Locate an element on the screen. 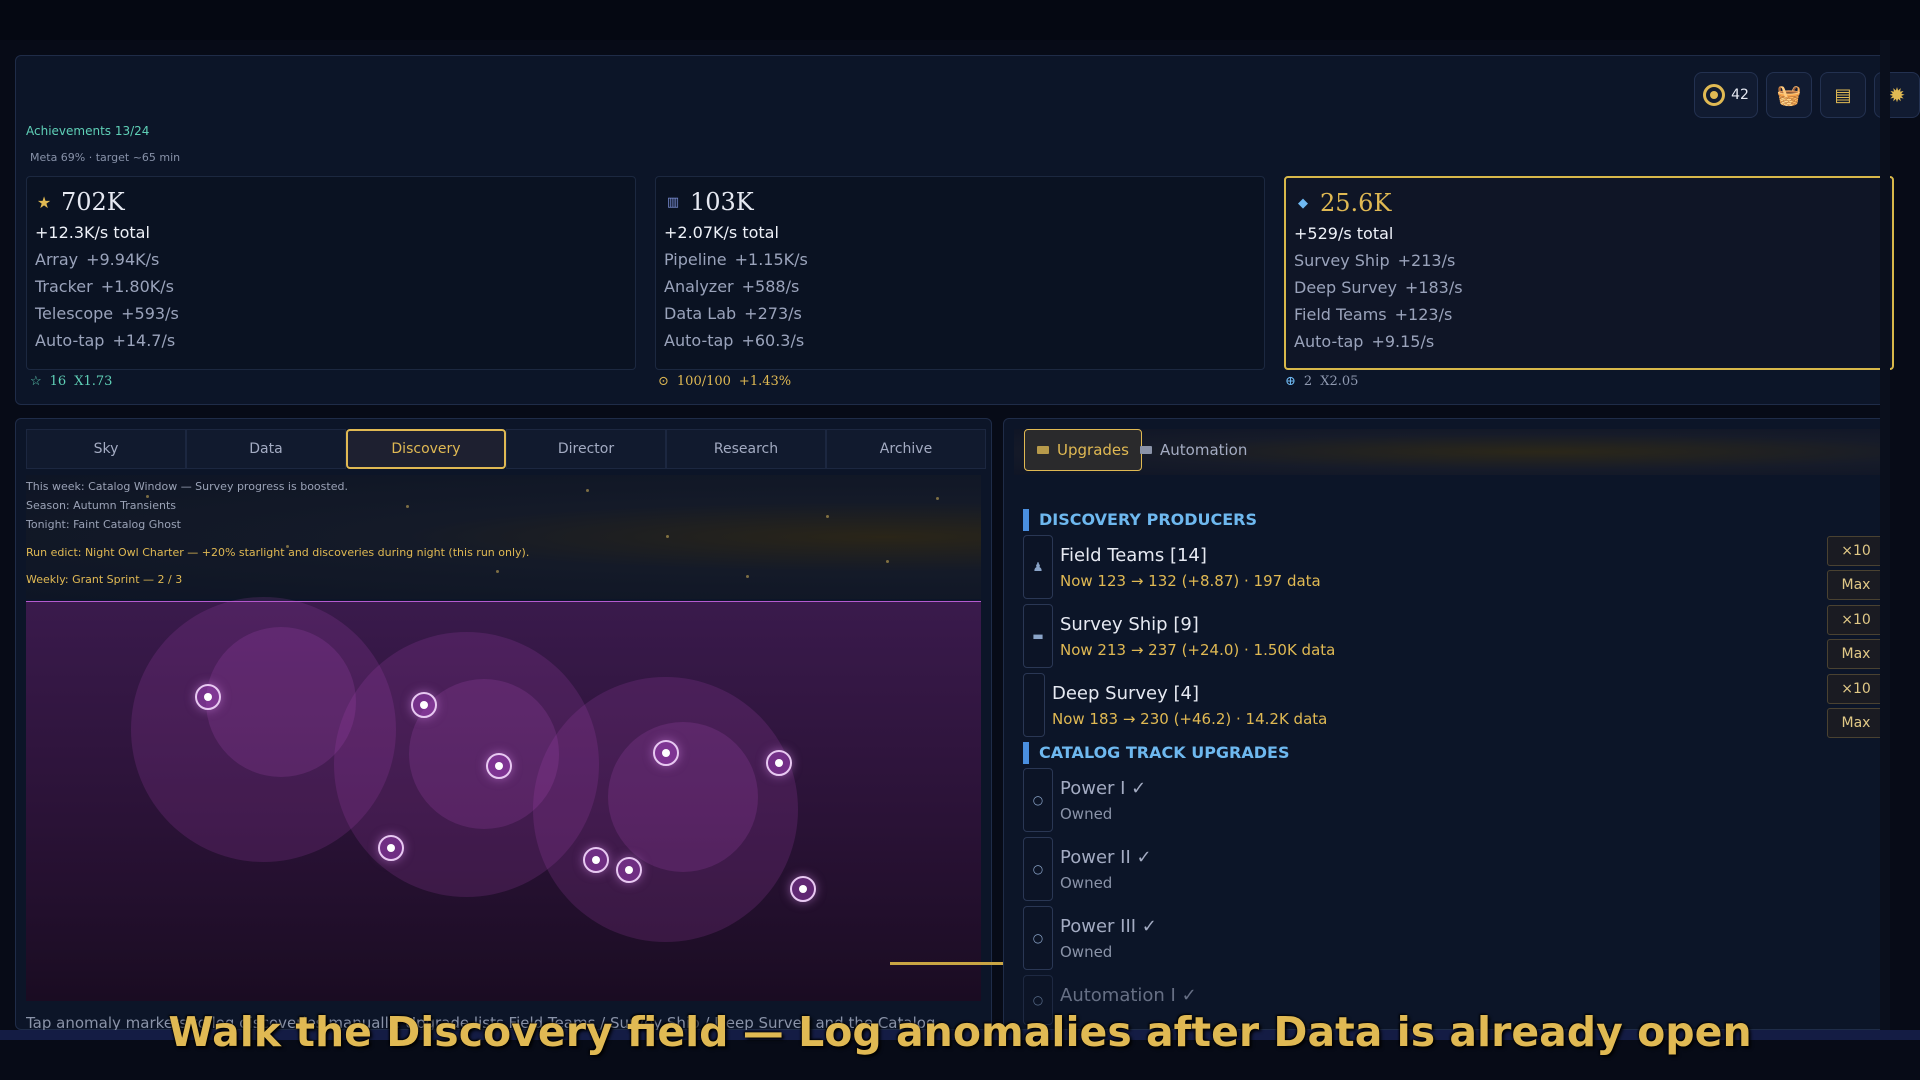 This screenshot has height=1080, width=1920. gear-icon: ✹ is located at coordinates (1897, 95).